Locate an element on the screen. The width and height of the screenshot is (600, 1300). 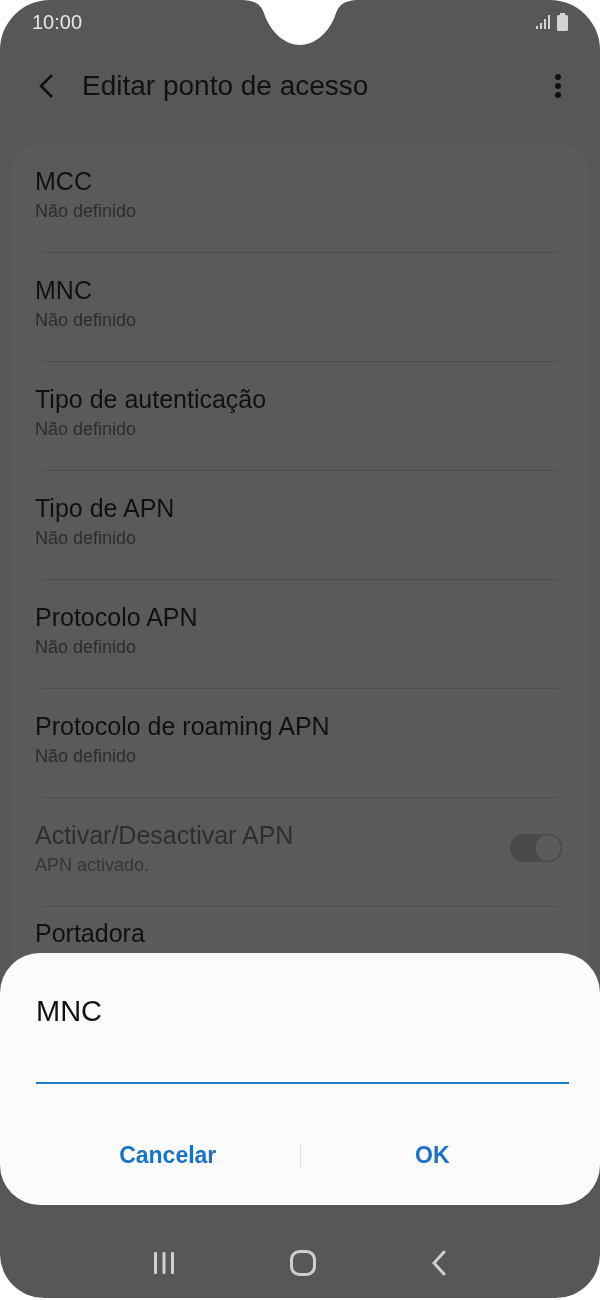
setting-title: MNC is located at coordinates (301, 290).